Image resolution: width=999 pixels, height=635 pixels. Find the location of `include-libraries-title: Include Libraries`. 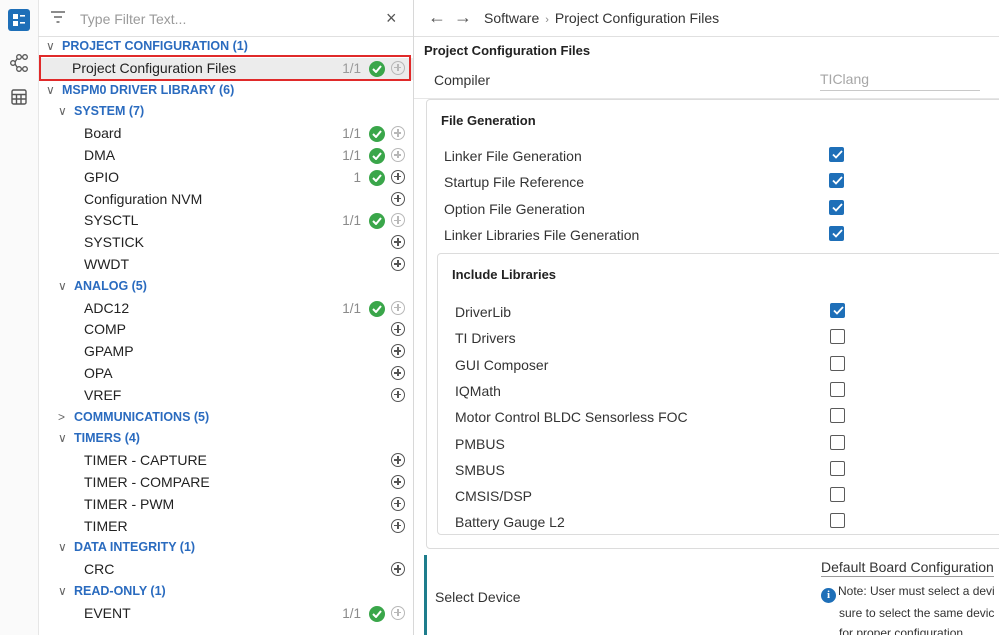

include-libraries-title: Include Libraries is located at coordinates (504, 274).